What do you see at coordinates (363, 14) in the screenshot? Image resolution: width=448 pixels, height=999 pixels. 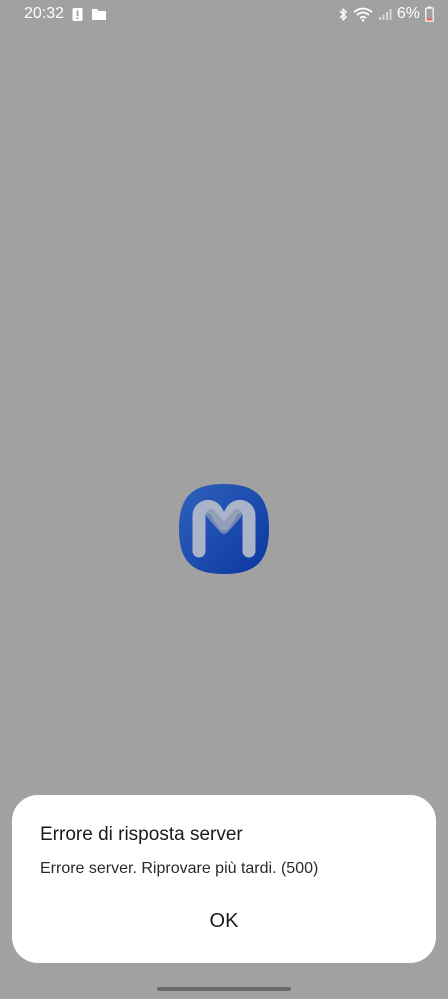 I see `wifi-icon` at bounding box center [363, 14].